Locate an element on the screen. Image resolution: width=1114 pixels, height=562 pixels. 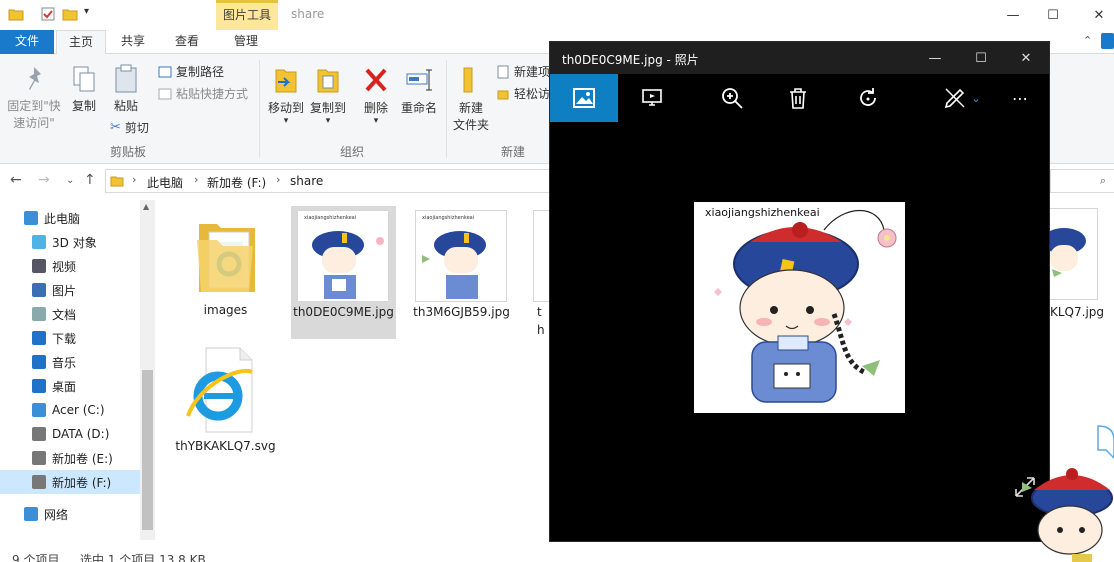
delete-button is located at coordinates (798, 98).